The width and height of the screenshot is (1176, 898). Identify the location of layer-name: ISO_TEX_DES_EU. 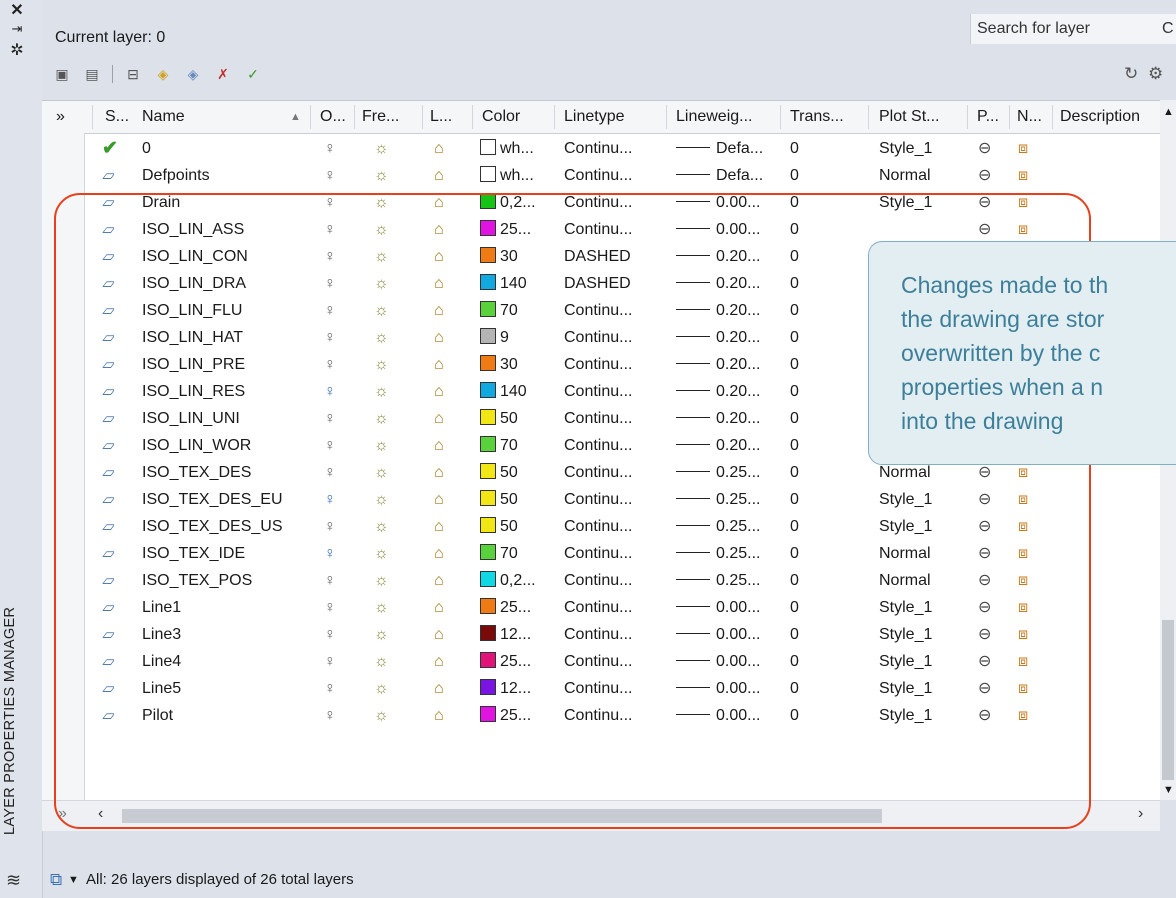
(212, 499).